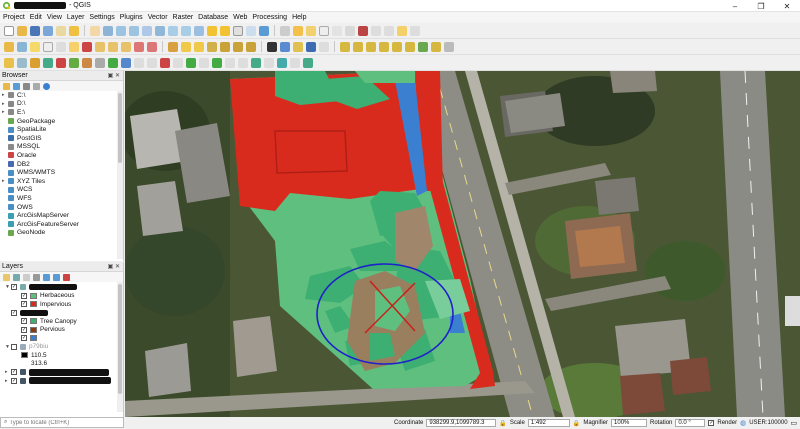 The image size is (800, 429). I want to click on filter-browser-icon, so click(26, 86).